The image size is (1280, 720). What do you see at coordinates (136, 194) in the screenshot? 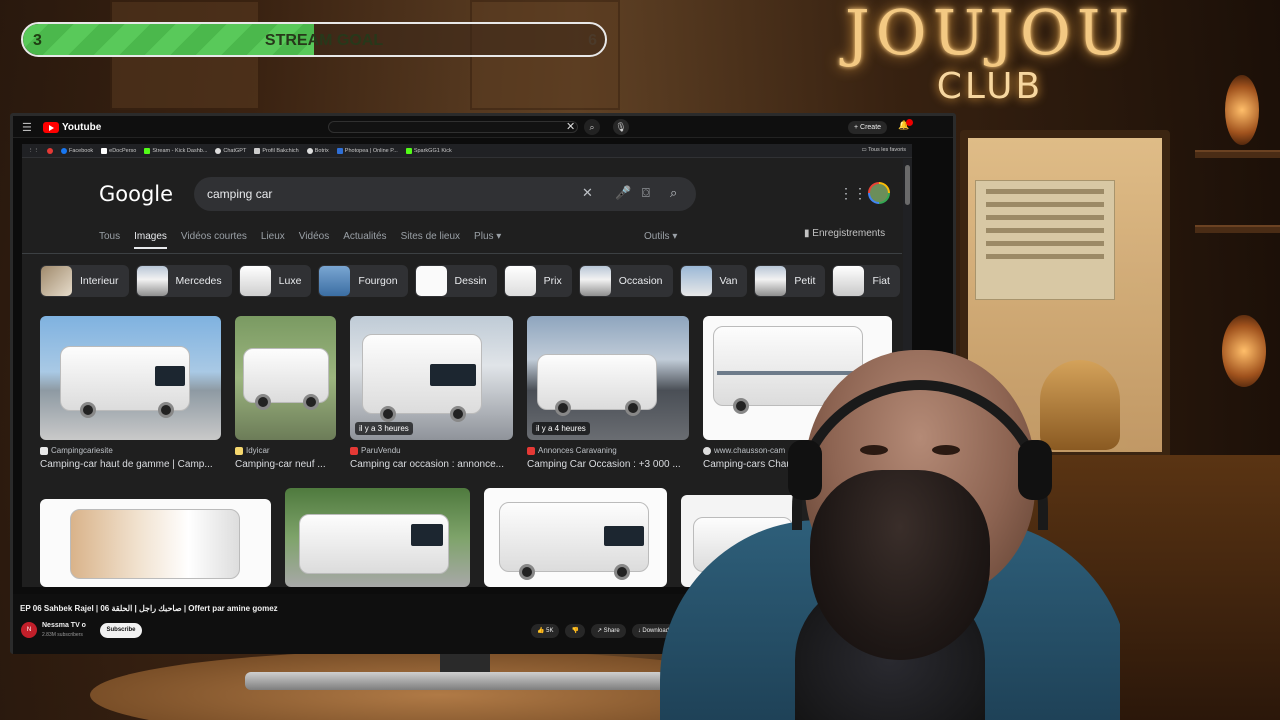
I see `google-logo: Google` at bounding box center [136, 194].